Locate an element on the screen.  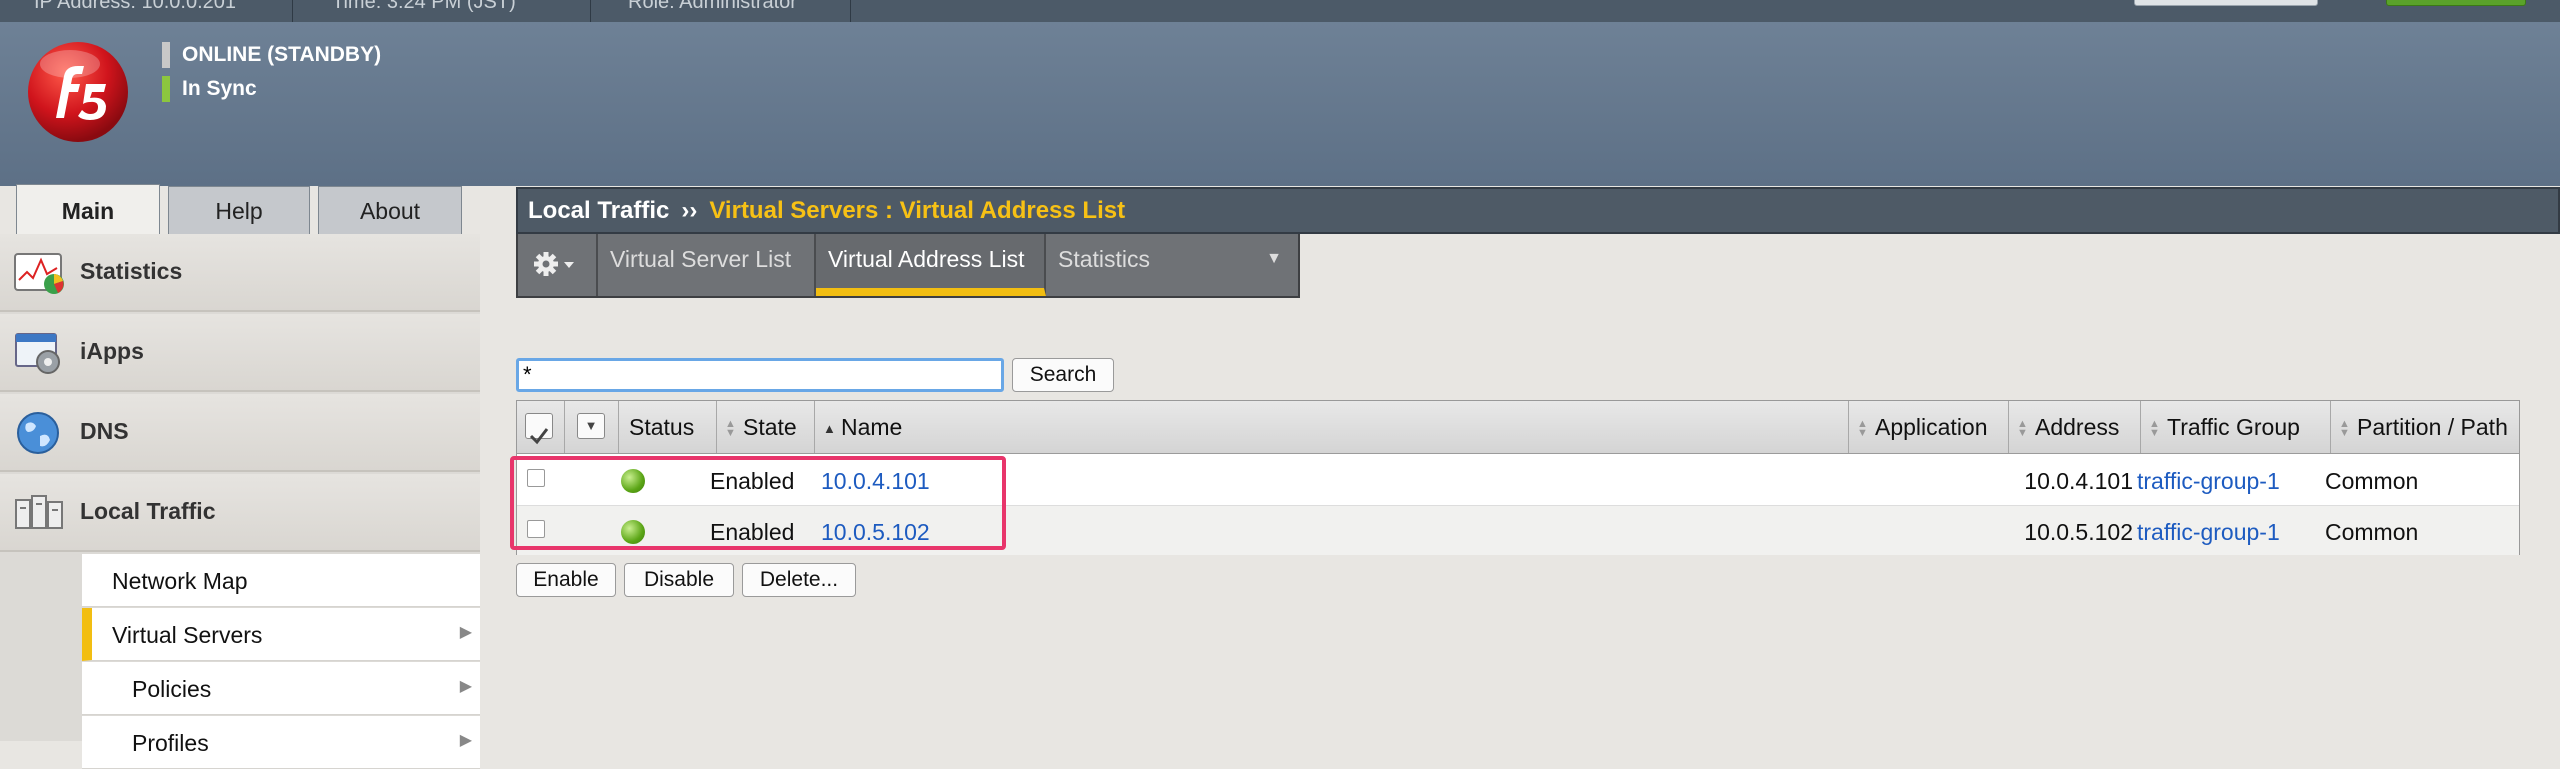
column-menu-dropdown: ▼ is located at coordinates (591, 426).